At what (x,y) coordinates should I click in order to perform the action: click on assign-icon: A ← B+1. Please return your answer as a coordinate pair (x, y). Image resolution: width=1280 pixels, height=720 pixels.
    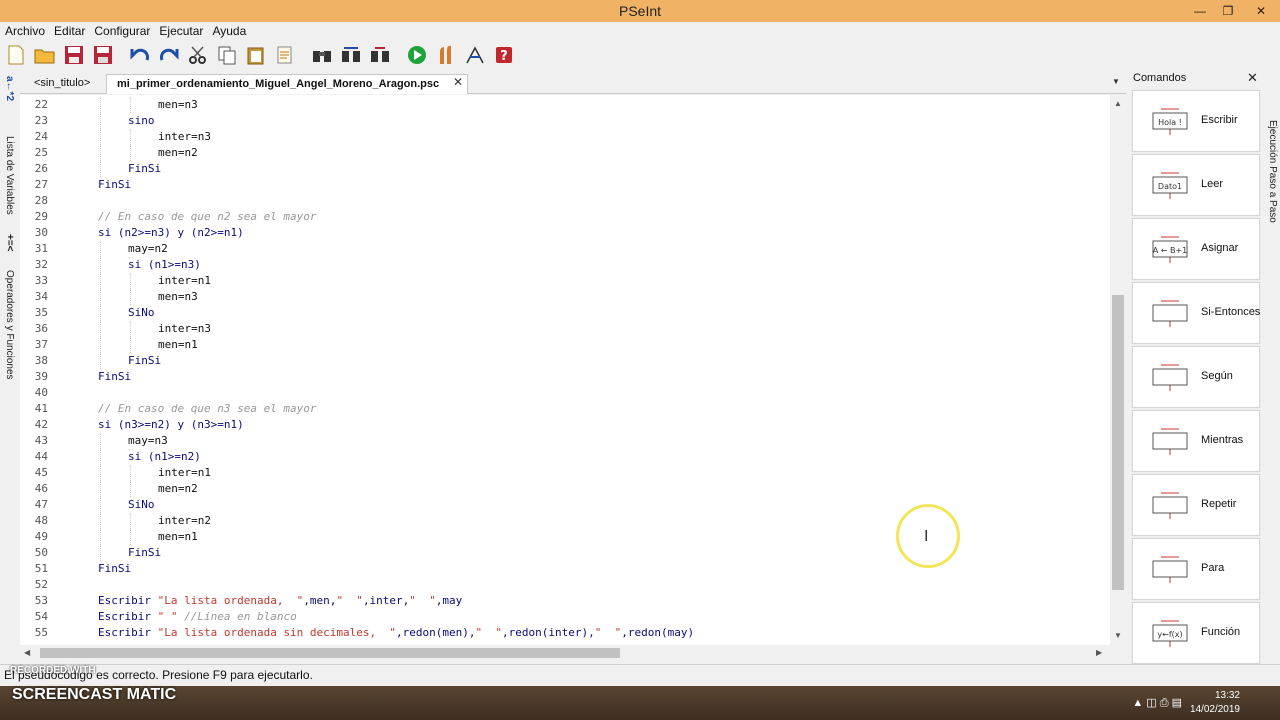
    Looking at the image, I should click on (1169, 250).